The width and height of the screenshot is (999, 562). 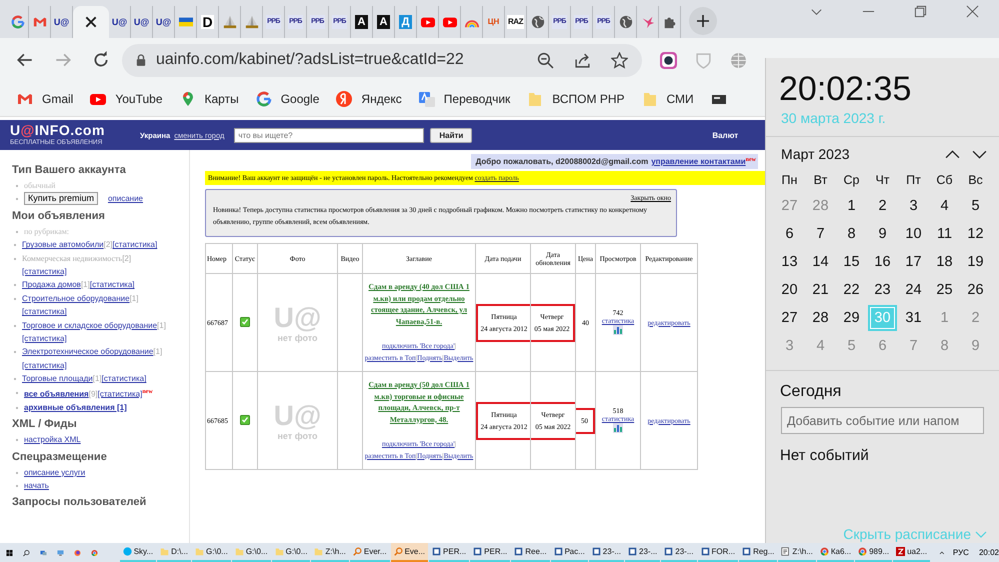 What do you see at coordinates (36, 485) in the screenshot?
I see `sidebar-link: начать` at bounding box center [36, 485].